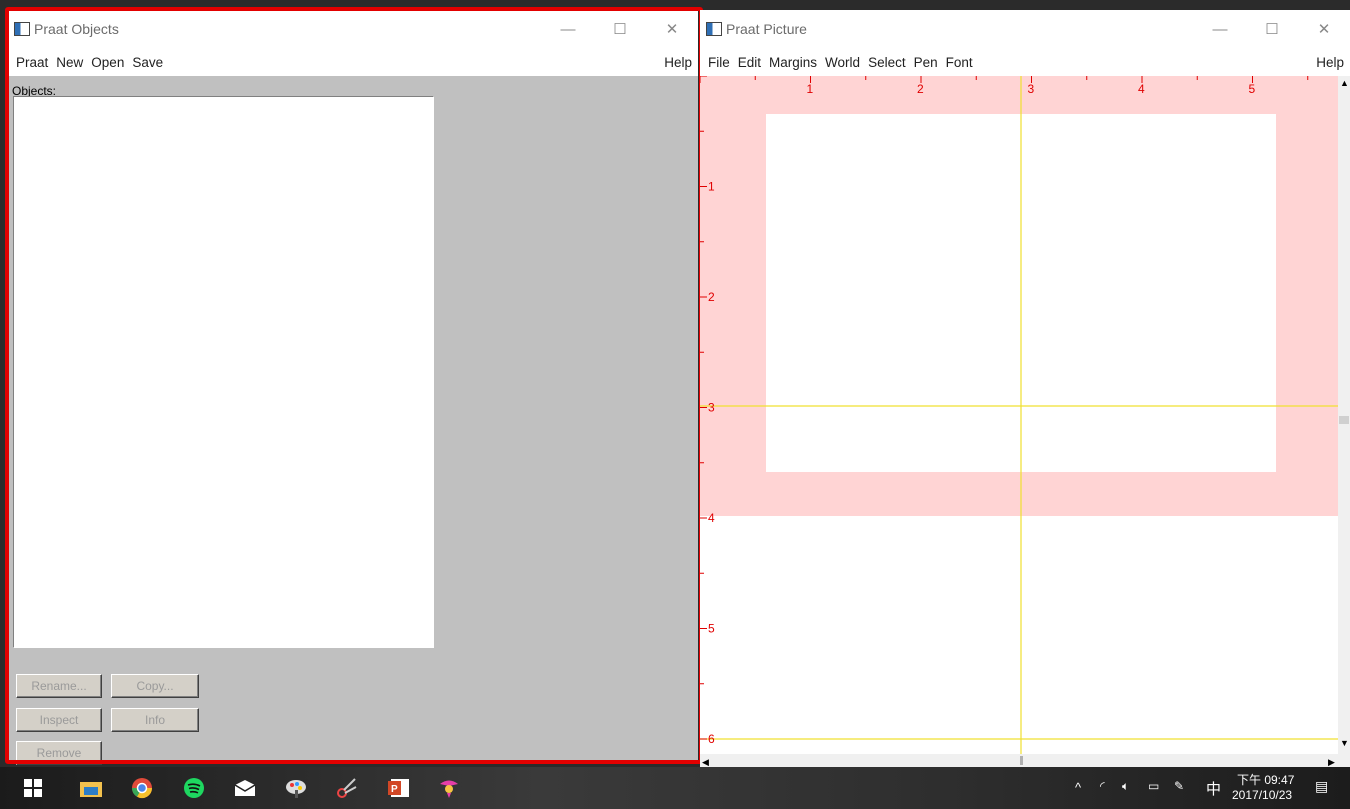 This screenshot has height=809, width=1350. What do you see at coordinates (1021, 760) in the screenshot?
I see `horizontal-scroll-thumb` at bounding box center [1021, 760].